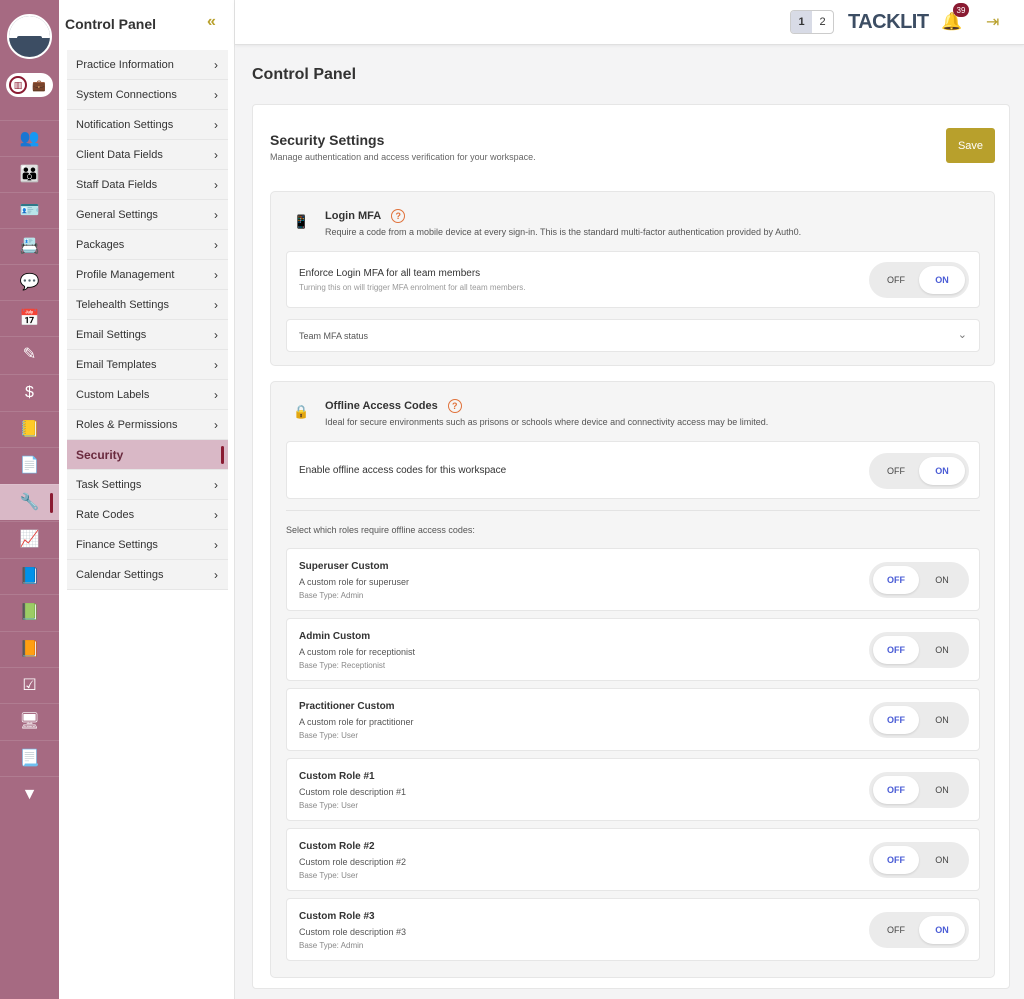 The width and height of the screenshot is (1024, 999). Describe the element at coordinates (147, 215) in the screenshot. I see `nav-item-general-settings: General Settings ›` at that location.